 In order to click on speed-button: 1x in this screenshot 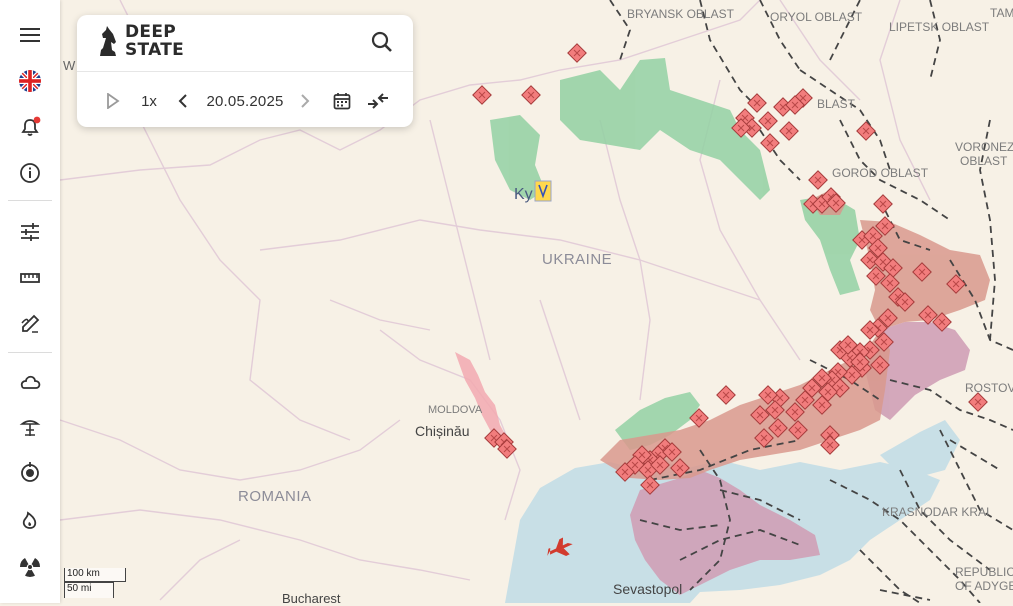, I will do `click(149, 101)`.